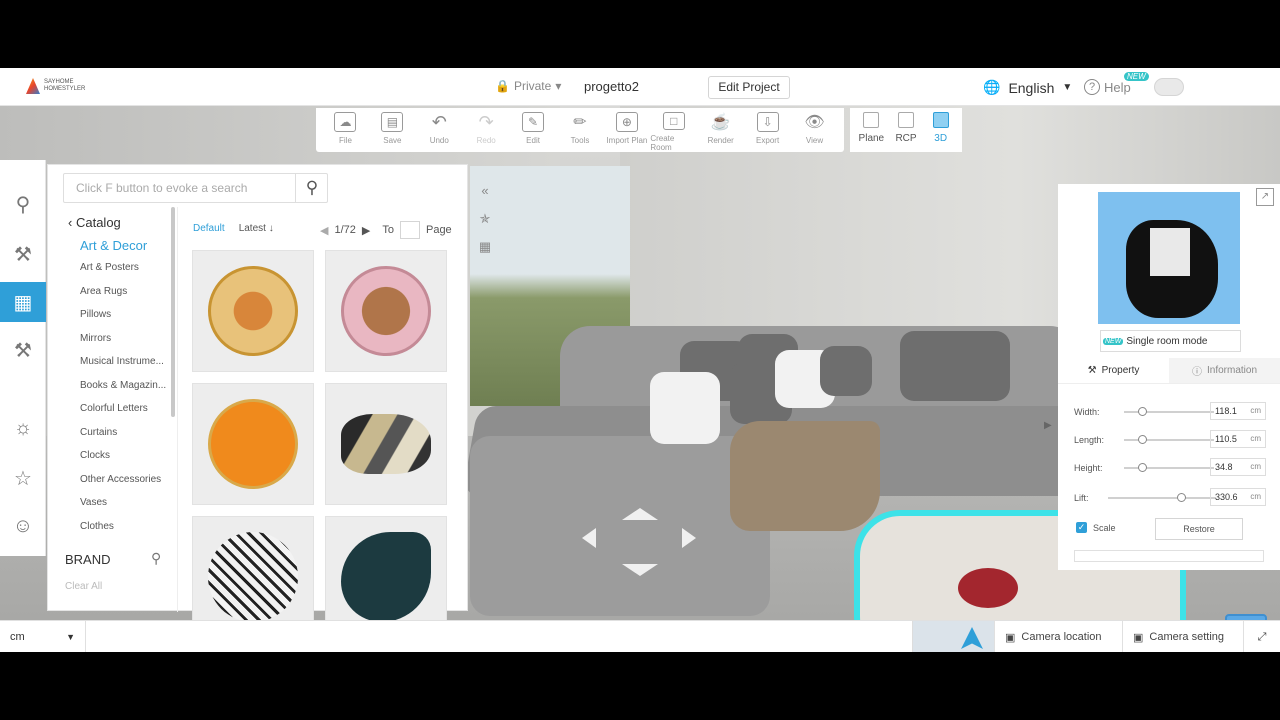 The image size is (1280, 720). What do you see at coordinates (953, 636) in the screenshot?
I see `compass-widget` at bounding box center [953, 636].